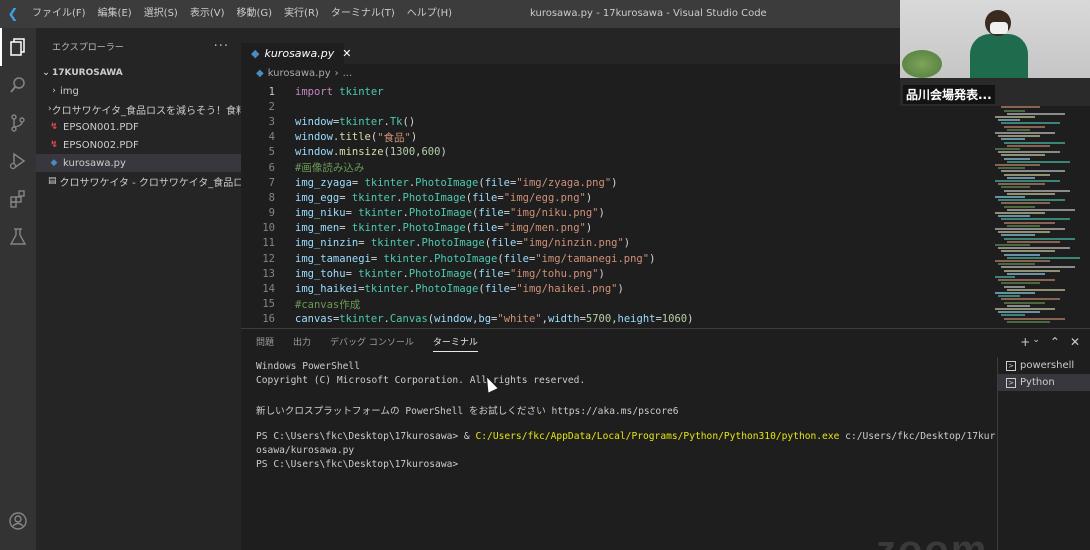 This screenshot has width=1090, height=550. I want to click on terminal-item-label: powershell, so click(1047, 365).